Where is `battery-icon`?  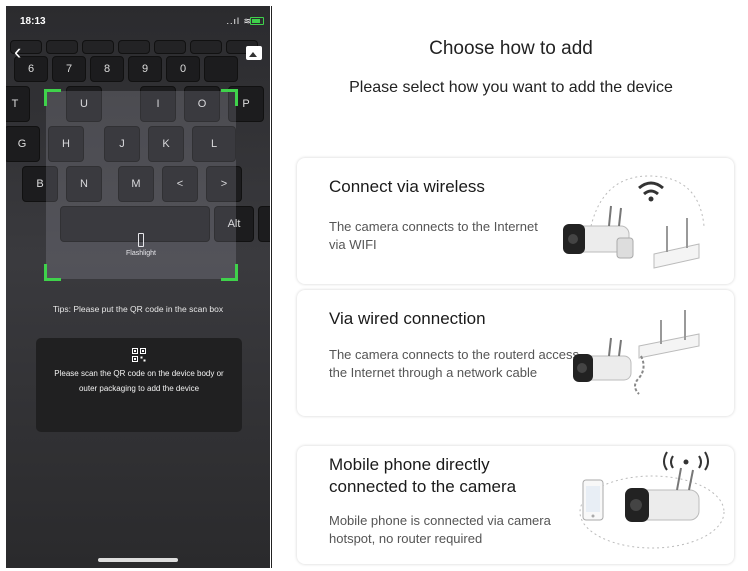
battery-icon is located at coordinates (257, 21).